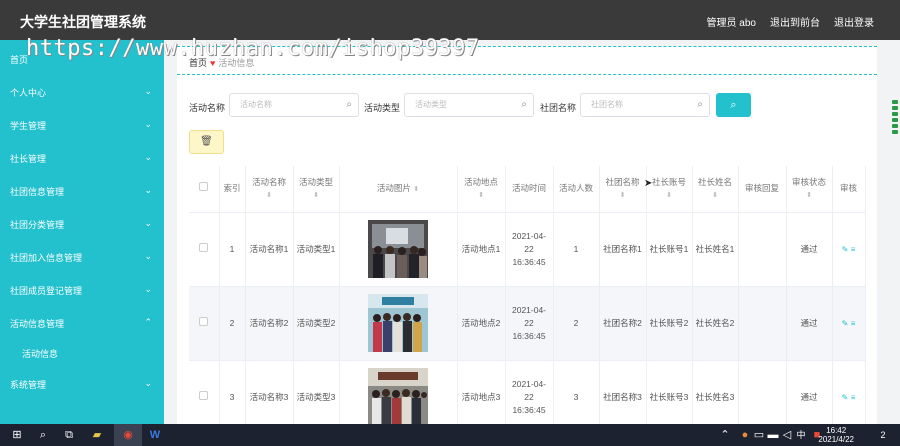 Image resolution: width=900 pixels, height=446 pixels. I want to click on search-button: ⌕, so click(733, 105).